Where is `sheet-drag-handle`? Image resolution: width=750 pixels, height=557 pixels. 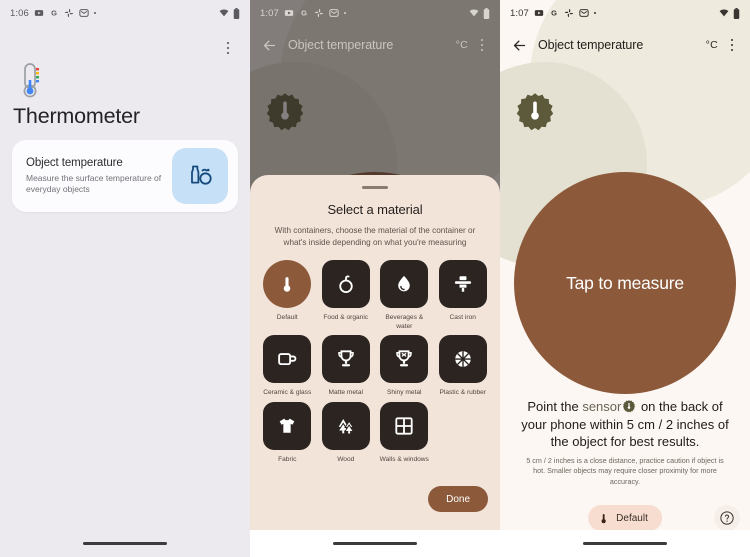 sheet-drag-handle is located at coordinates (375, 188).